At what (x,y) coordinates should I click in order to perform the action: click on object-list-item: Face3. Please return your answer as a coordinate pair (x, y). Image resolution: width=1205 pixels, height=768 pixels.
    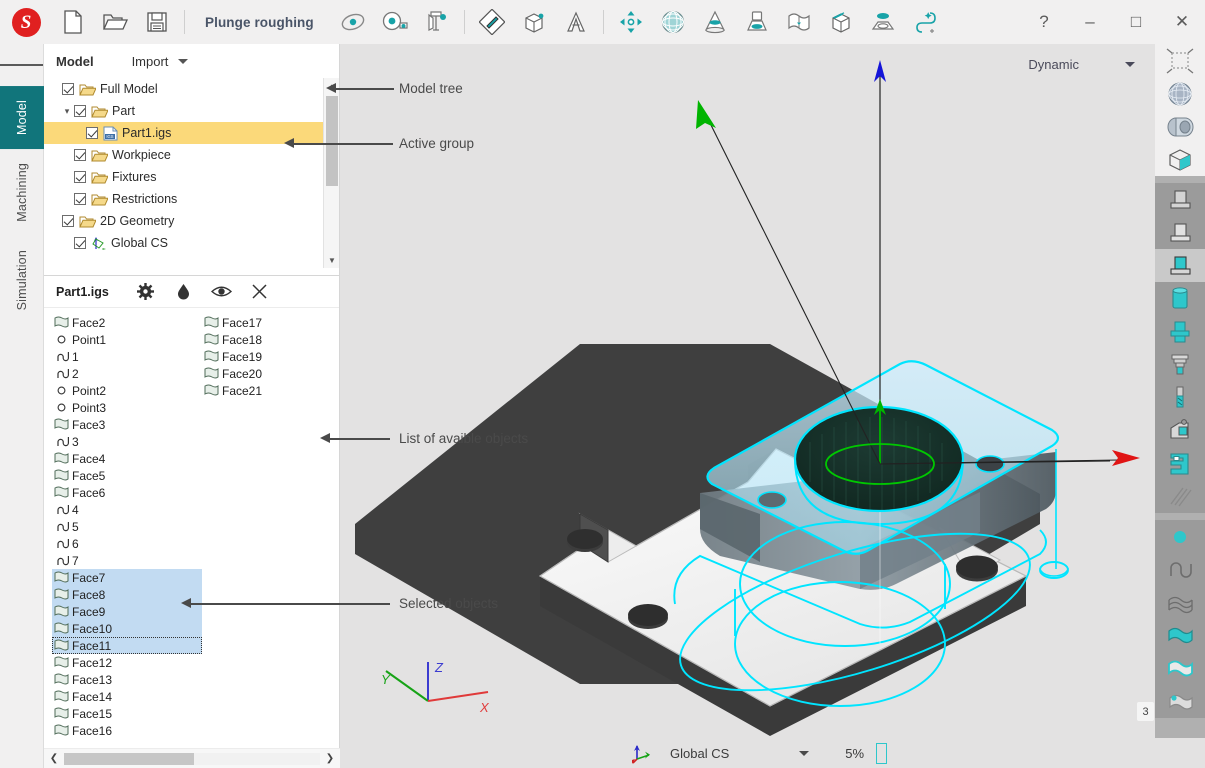
    Looking at the image, I should click on (127, 424).